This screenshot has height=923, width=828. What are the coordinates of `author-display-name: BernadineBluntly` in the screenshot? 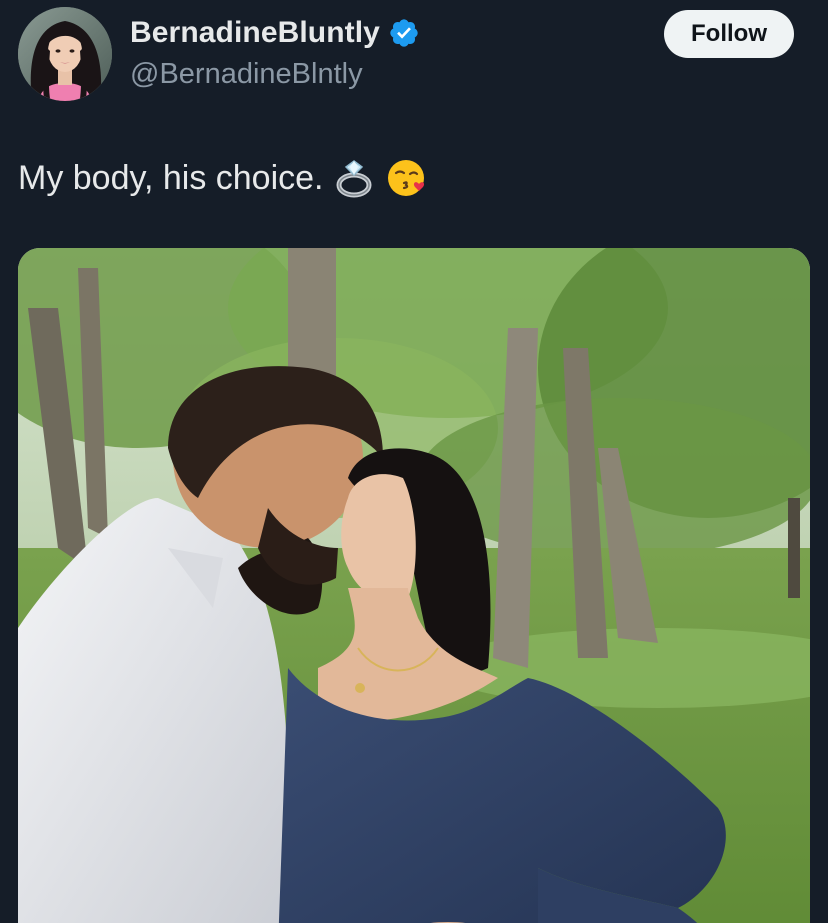 It's located at (255, 33).